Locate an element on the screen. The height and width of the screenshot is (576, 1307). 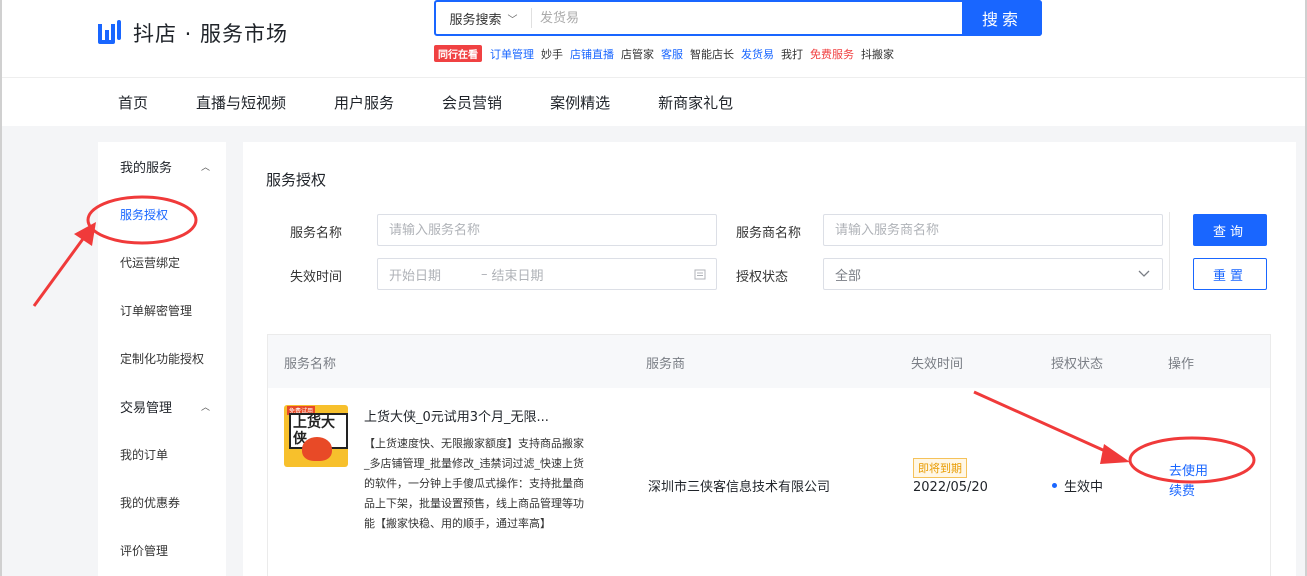
status-text: 生效中 is located at coordinates (1084, 487).